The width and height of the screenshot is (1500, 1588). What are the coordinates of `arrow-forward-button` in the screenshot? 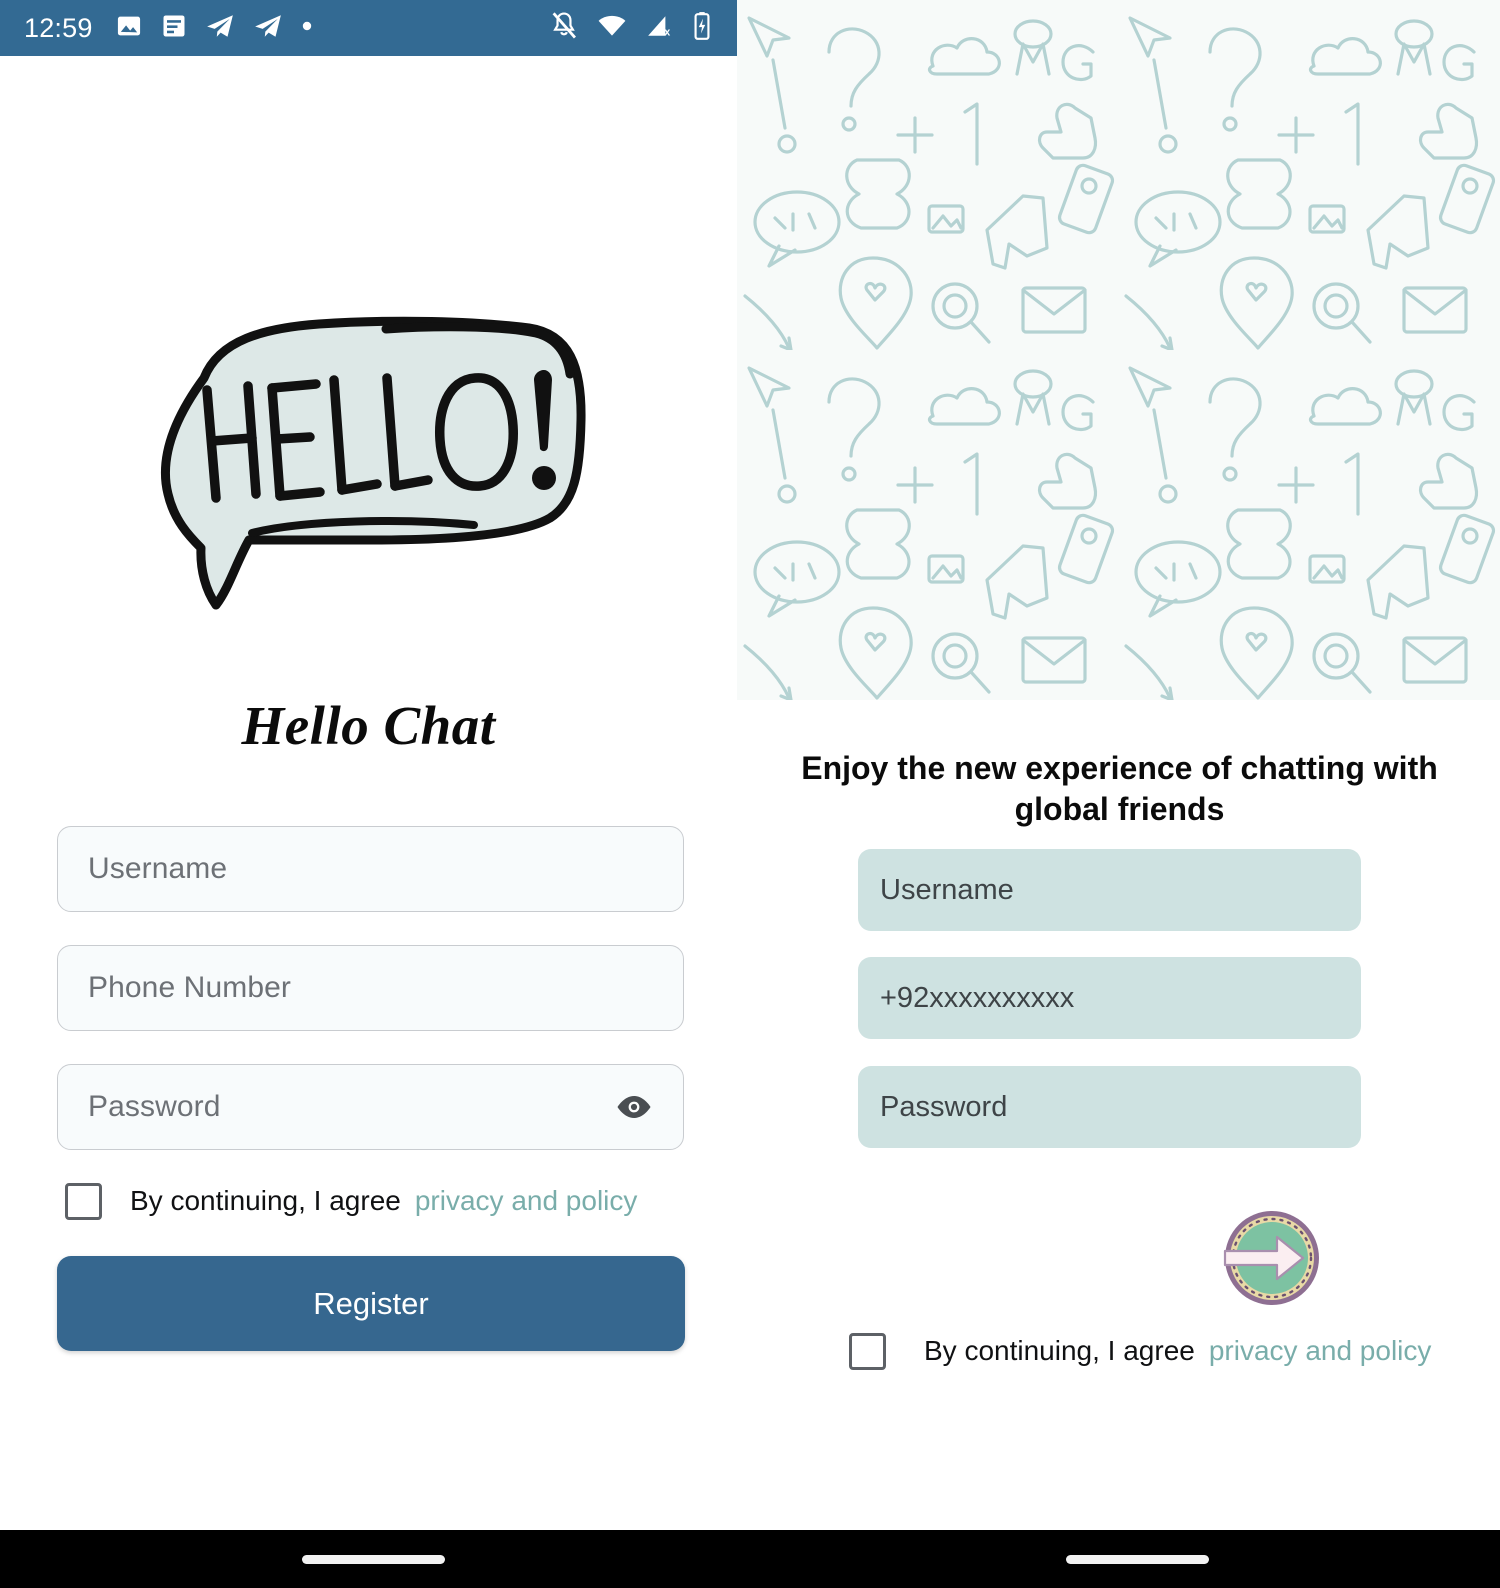 It's located at (1272, 1258).